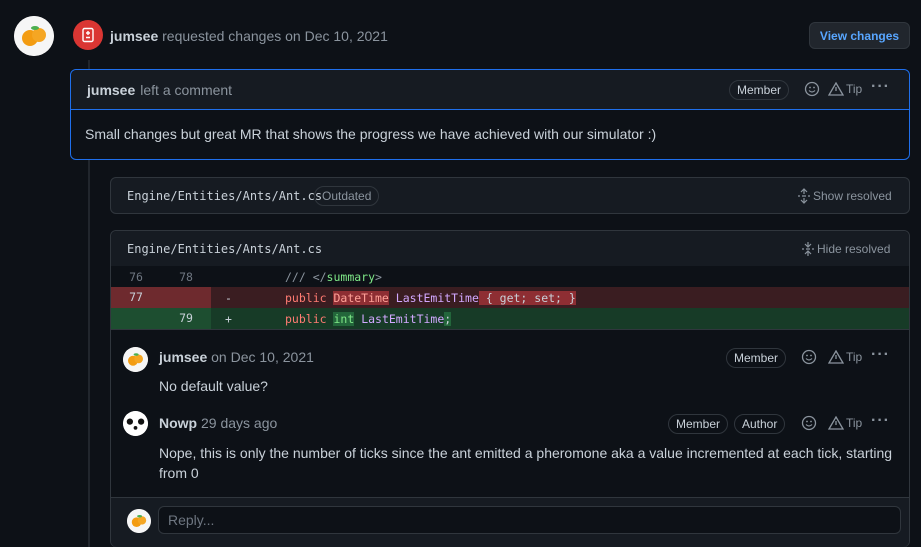  What do you see at coordinates (854, 249) in the screenshot?
I see `hide-resolved-label: Hide resolved` at bounding box center [854, 249].